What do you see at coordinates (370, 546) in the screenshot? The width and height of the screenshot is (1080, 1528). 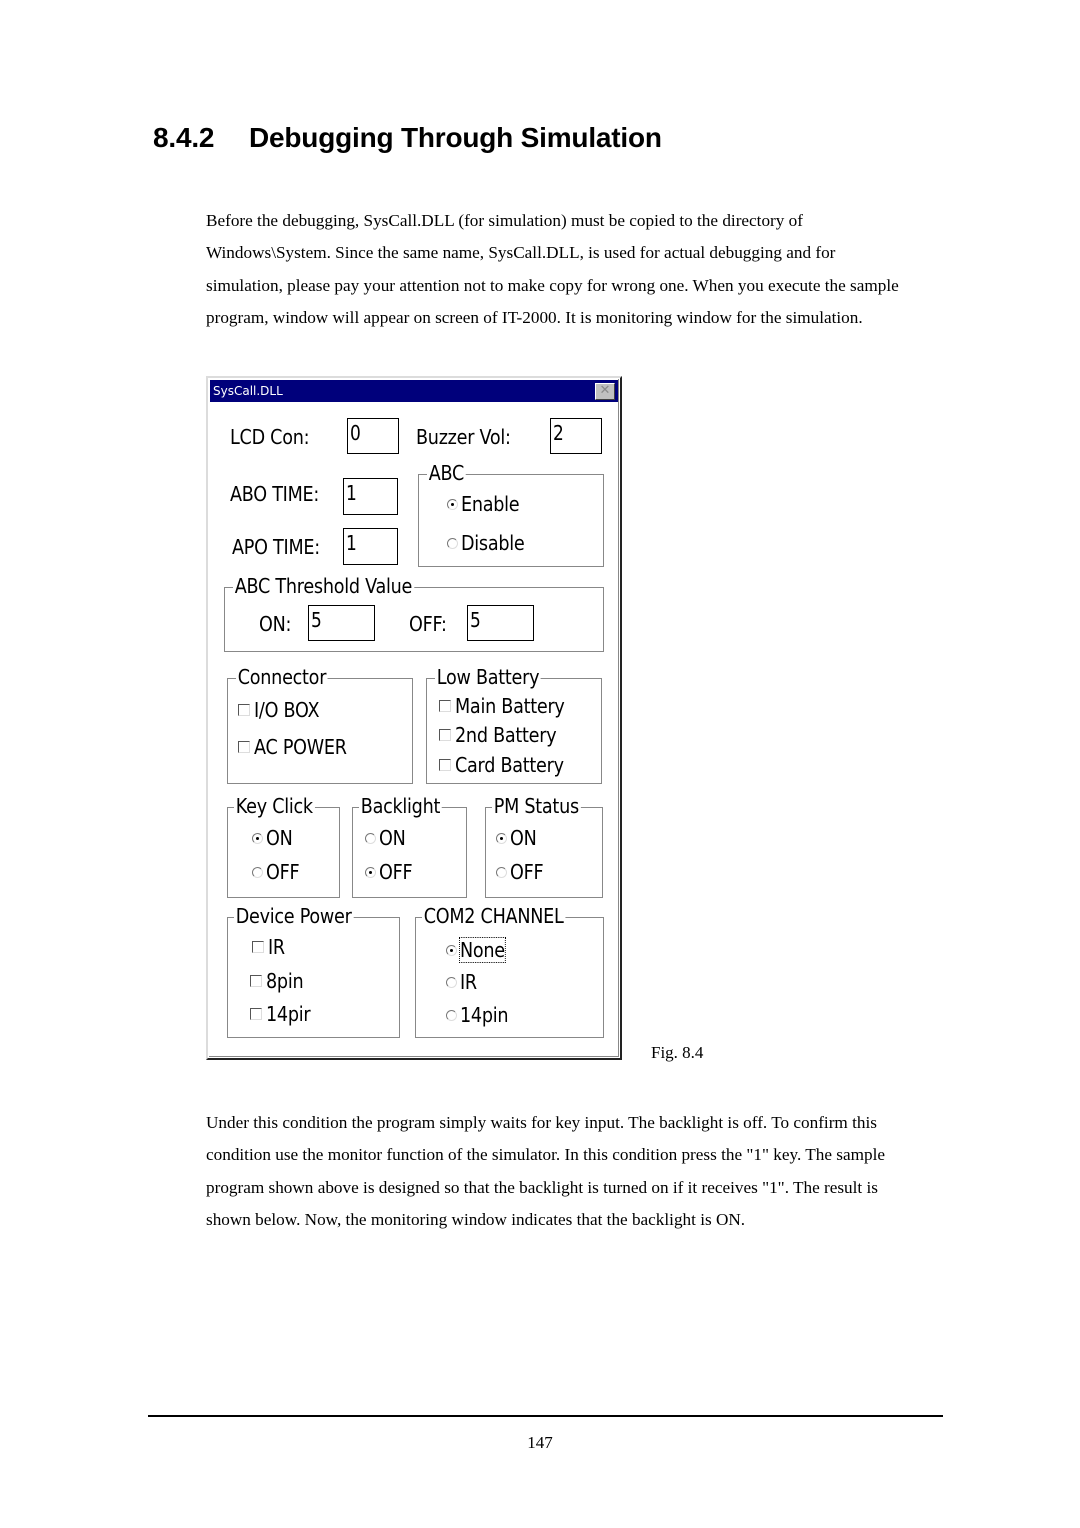 I see `apo-time-input: 1` at bounding box center [370, 546].